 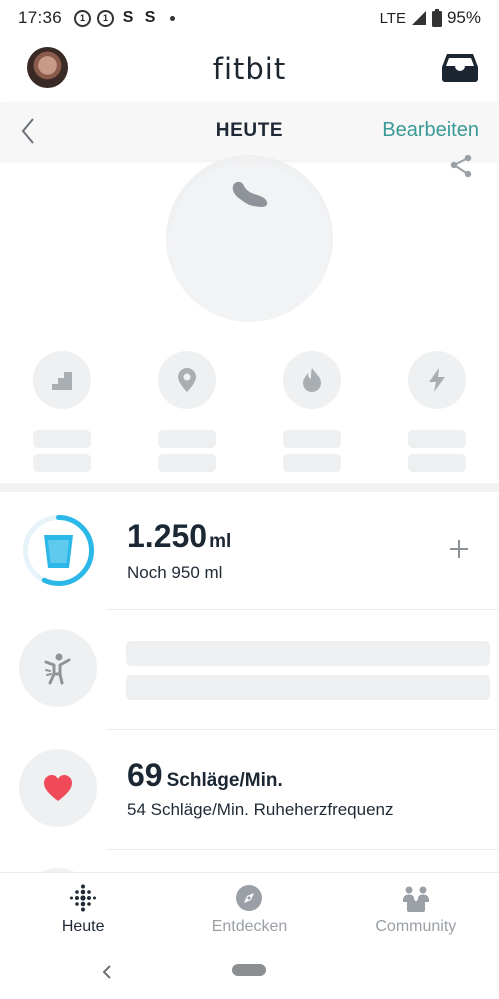 I want to click on system-home-pill, so click(x=249, y=970).